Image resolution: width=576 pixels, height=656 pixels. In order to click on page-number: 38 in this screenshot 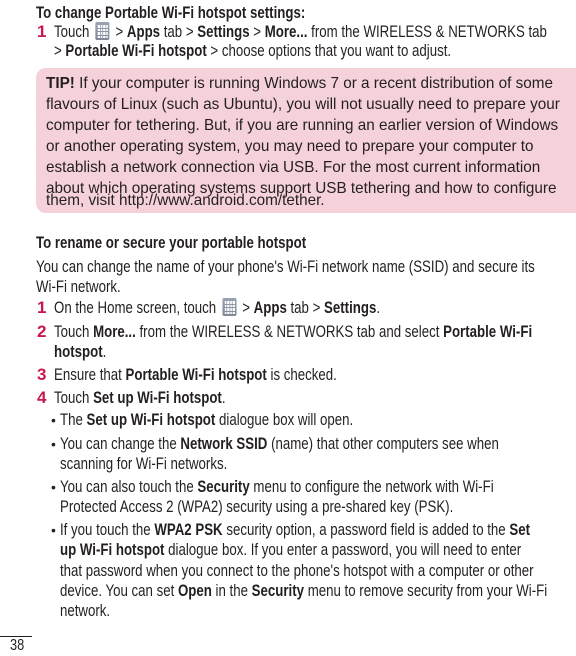, I will do `click(19, 646)`.